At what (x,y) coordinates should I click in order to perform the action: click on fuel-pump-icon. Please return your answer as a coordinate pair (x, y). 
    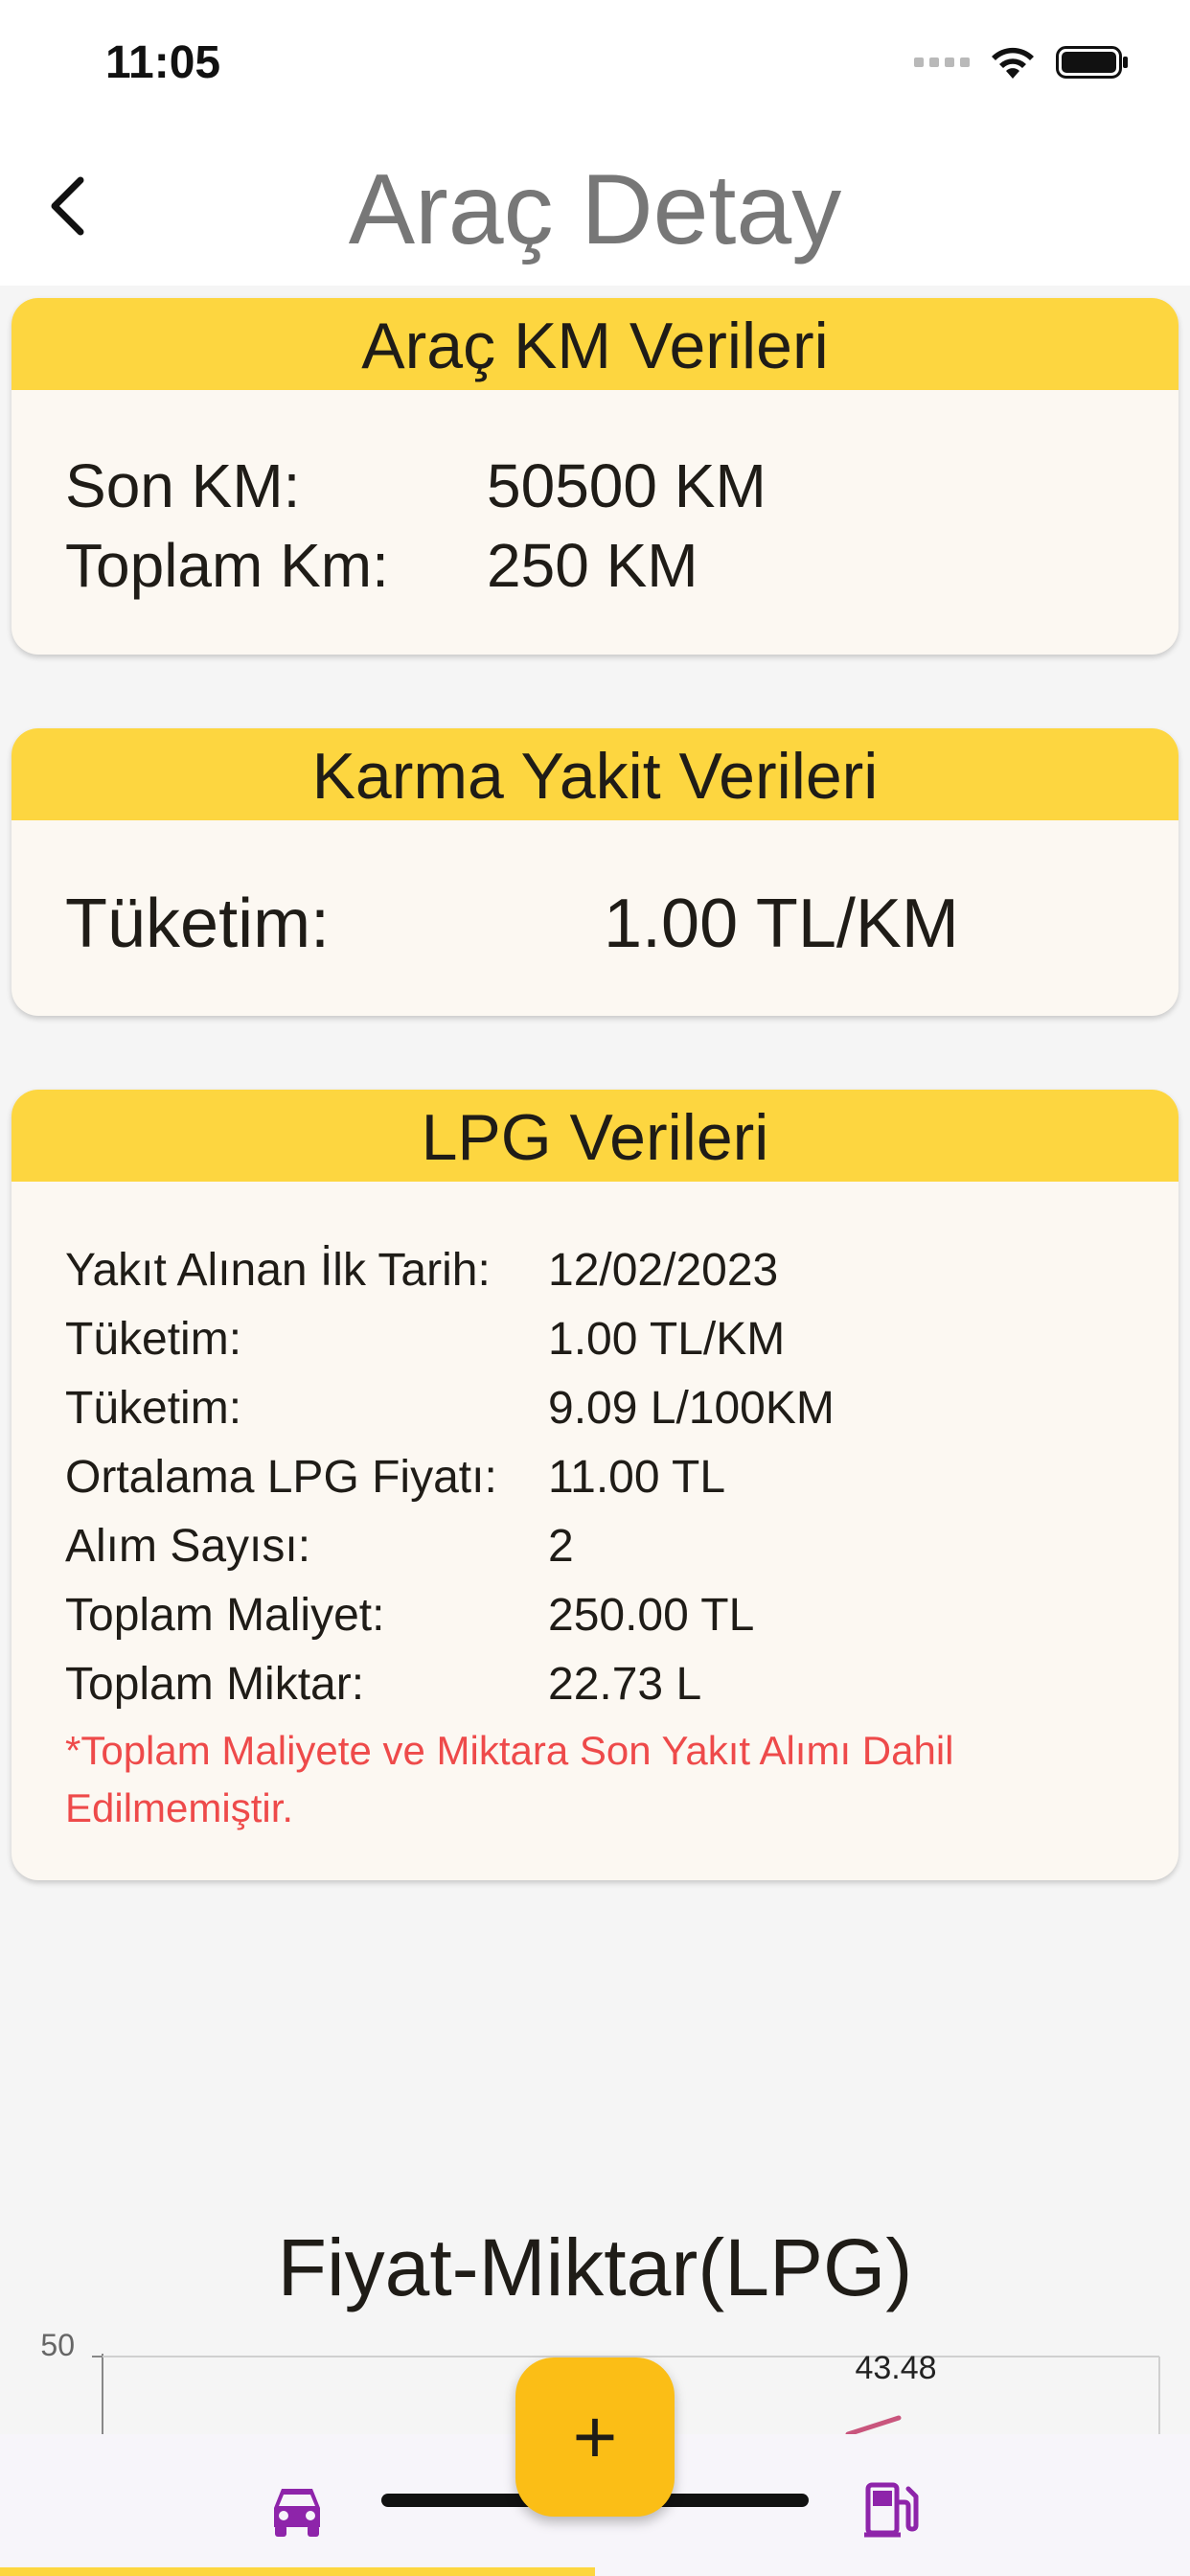
    Looking at the image, I should click on (891, 2510).